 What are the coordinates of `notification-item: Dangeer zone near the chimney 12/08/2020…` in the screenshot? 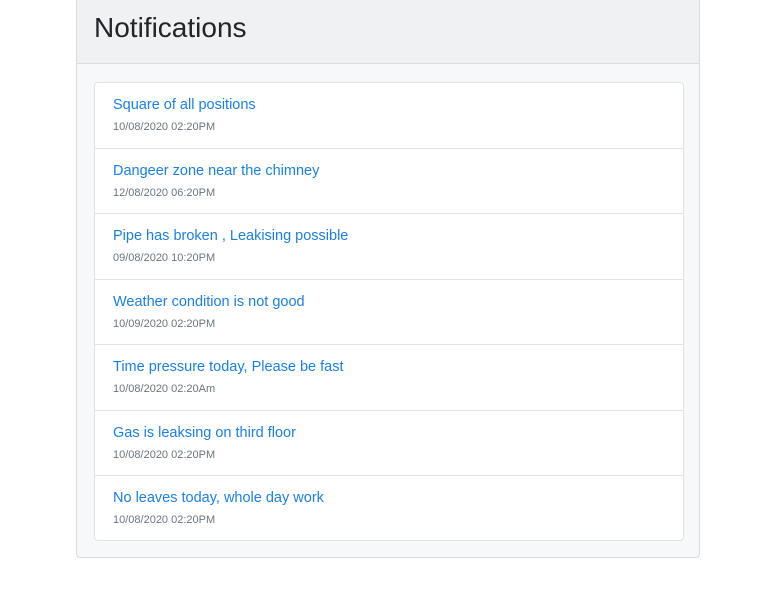 It's located at (389, 181).